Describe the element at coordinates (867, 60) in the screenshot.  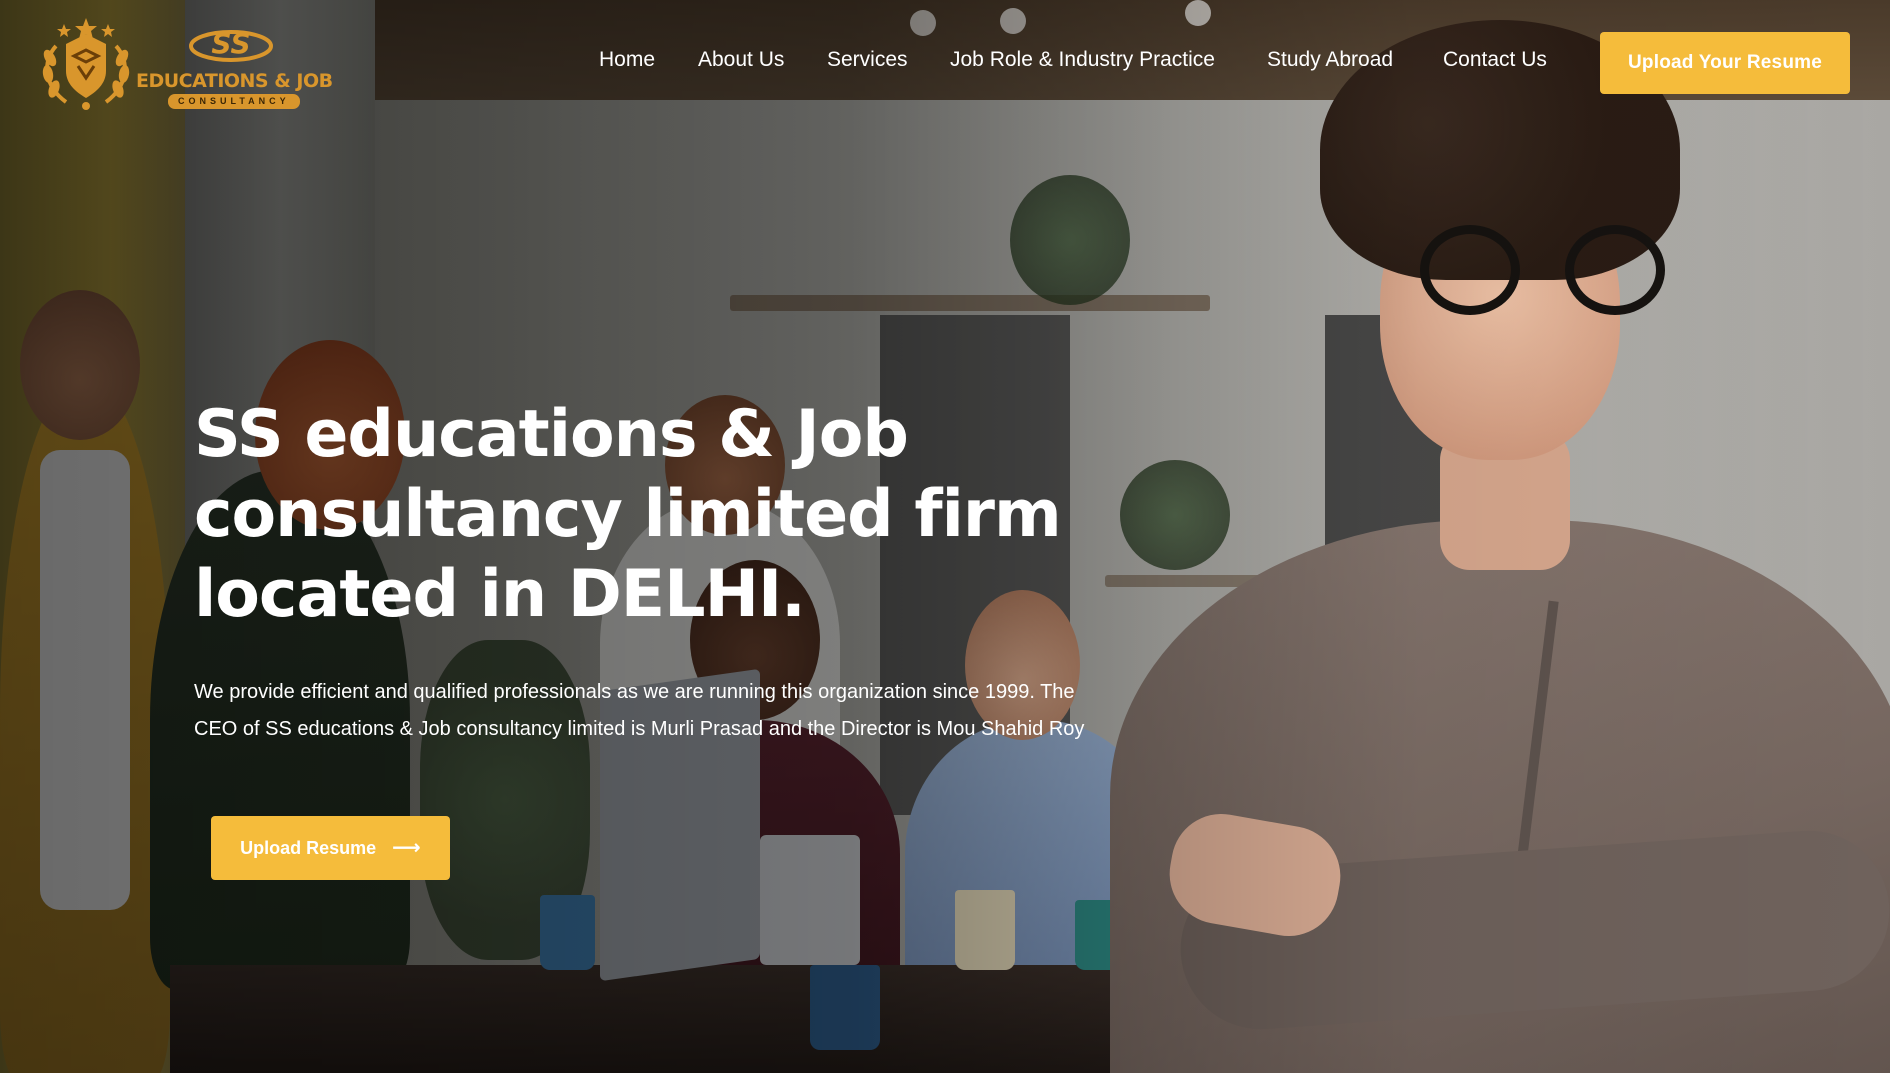
I see `nav-item-services: Services` at that location.